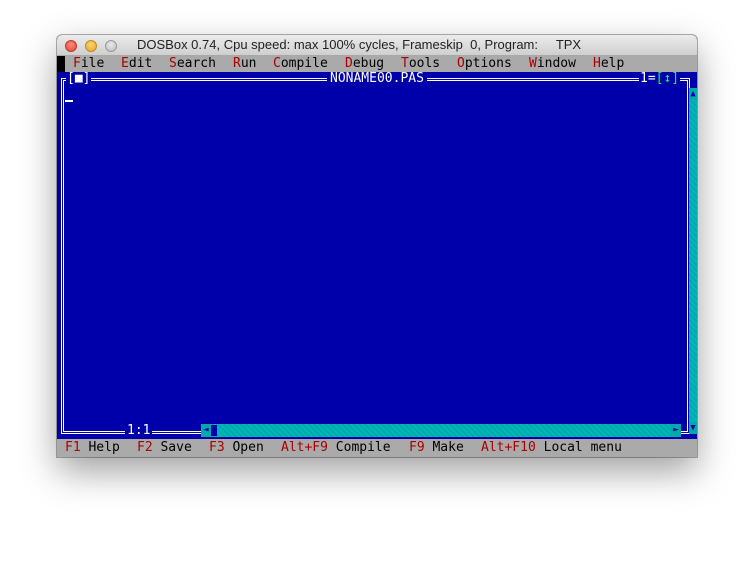 This screenshot has width=754, height=583. Describe the element at coordinates (236, 448) in the screenshot. I see `status-open: F3 Open` at that location.